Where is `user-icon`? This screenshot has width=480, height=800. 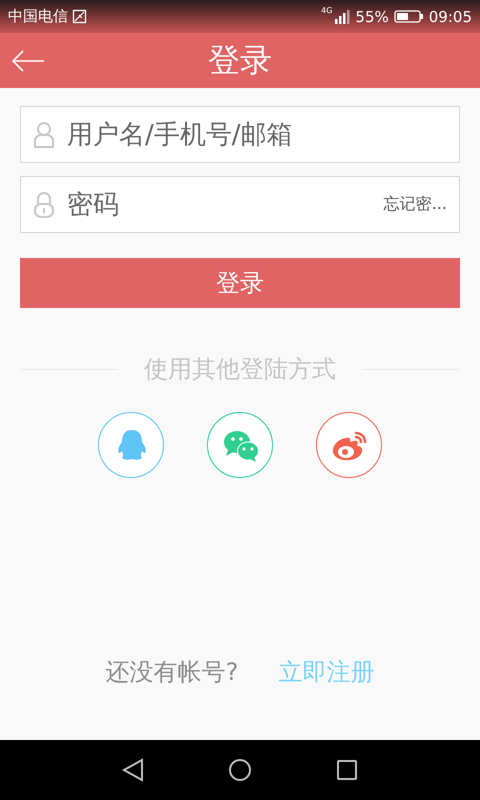
user-icon is located at coordinates (44, 134).